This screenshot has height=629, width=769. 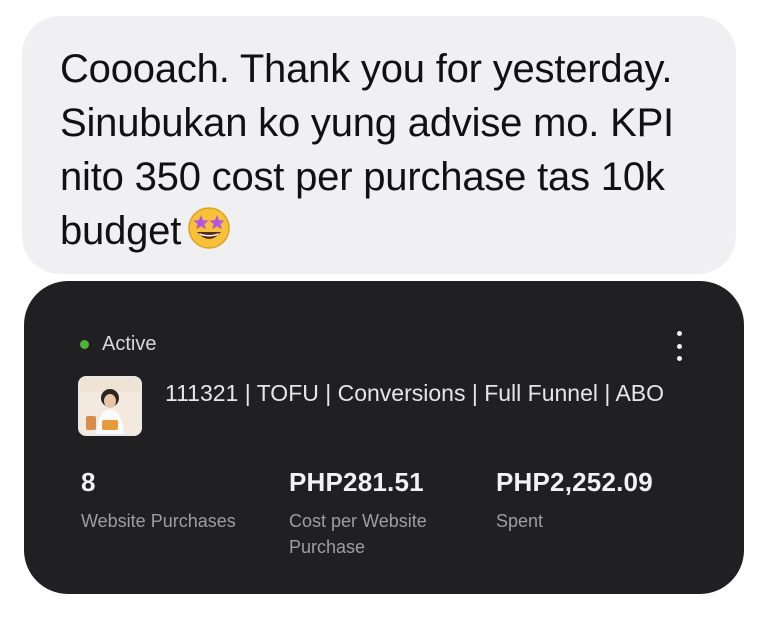 I want to click on status-row: Active, so click(x=118, y=344).